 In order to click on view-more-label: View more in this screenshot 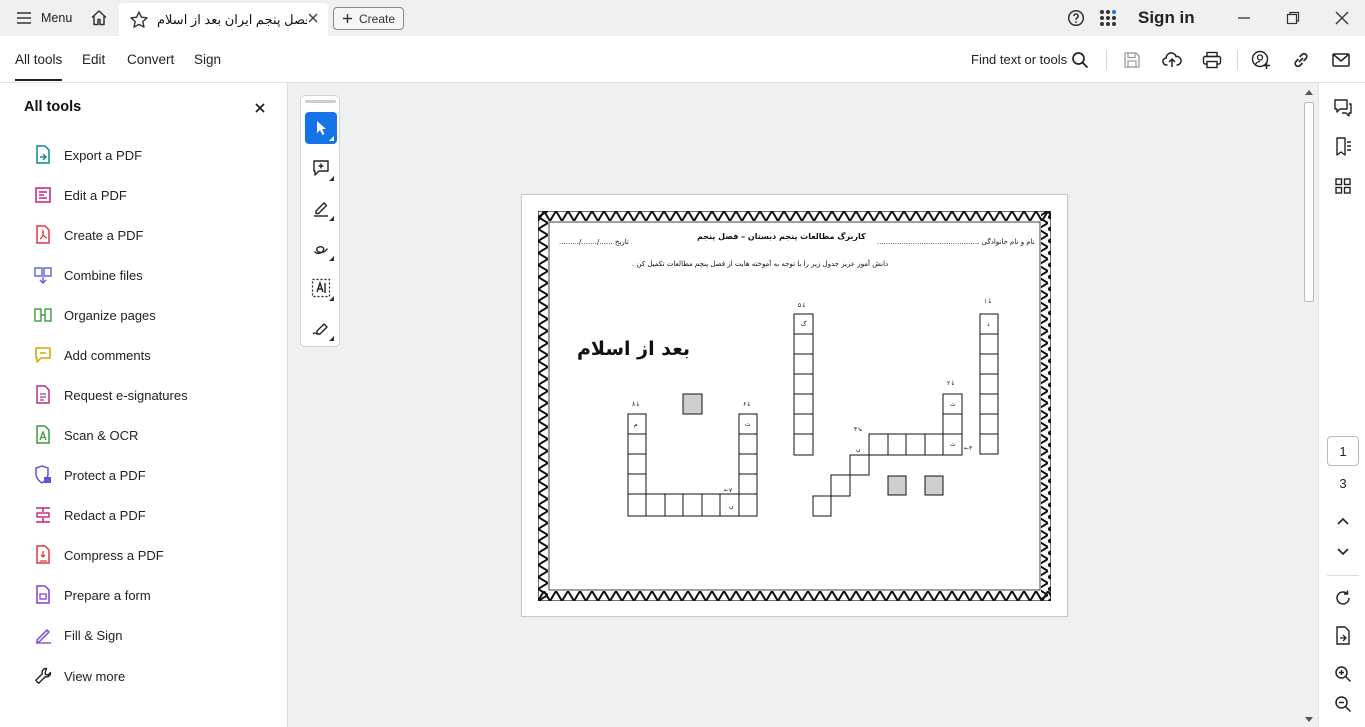, I will do `click(95, 676)`.